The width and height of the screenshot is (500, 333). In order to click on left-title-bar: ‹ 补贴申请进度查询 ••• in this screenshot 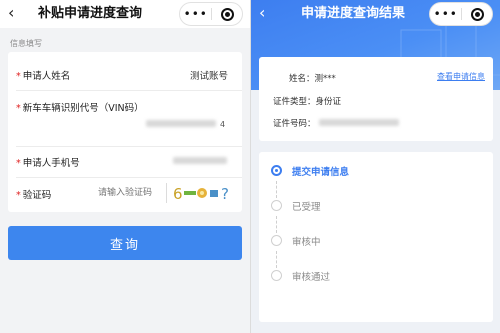, I will do `click(125, 14)`.